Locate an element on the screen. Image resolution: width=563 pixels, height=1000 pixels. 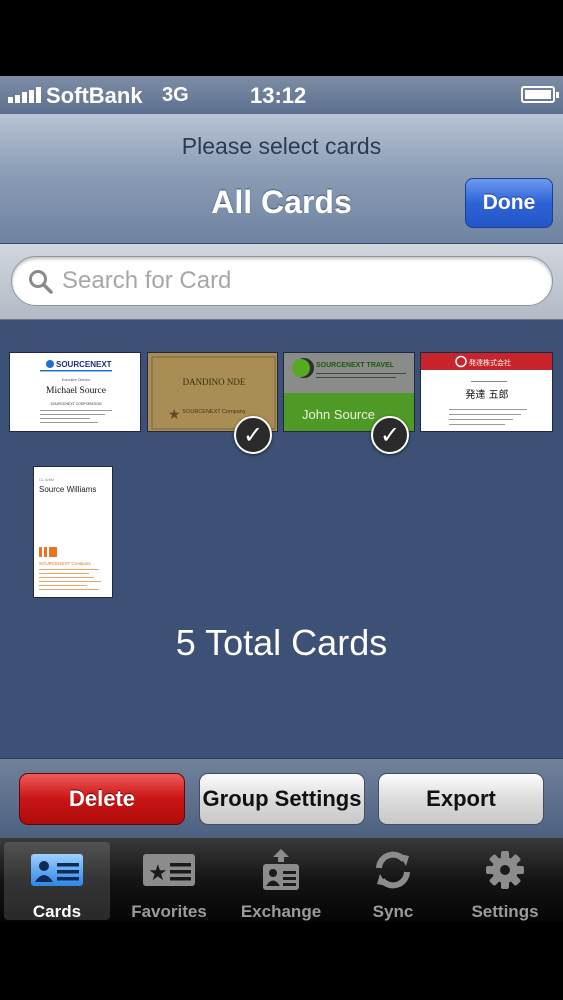
action-bar: Delete Group Settings Export is located at coordinates (281, 798).